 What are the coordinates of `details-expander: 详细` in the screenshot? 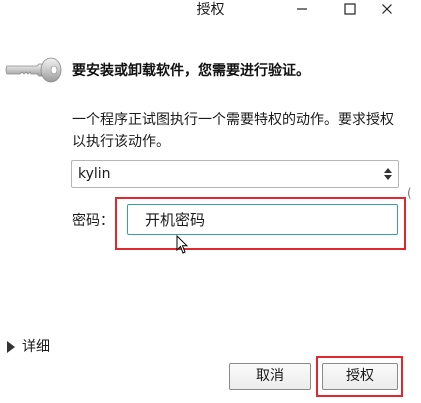 It's located at (28, 347).